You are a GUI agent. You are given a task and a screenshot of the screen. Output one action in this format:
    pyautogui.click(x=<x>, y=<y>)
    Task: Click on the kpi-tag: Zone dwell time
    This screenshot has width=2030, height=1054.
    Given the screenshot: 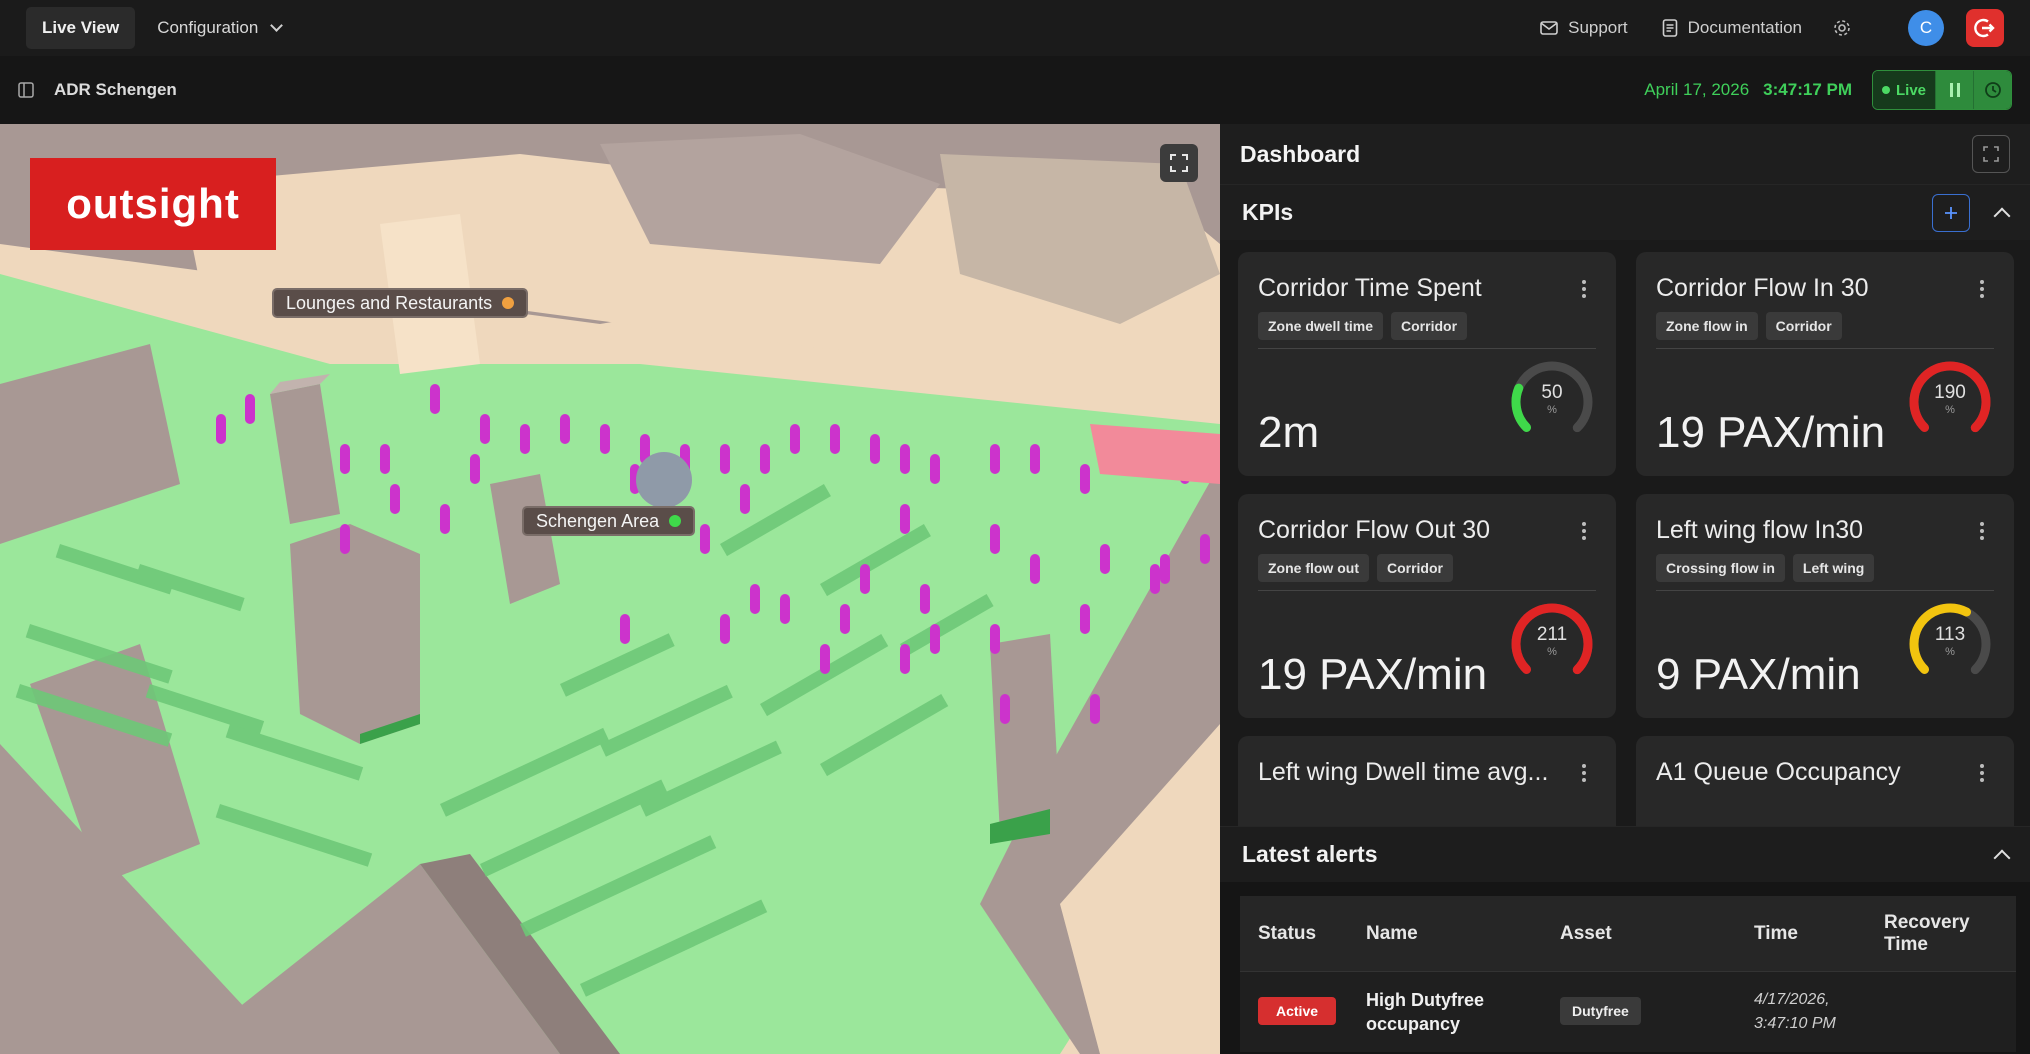 What is the action you would take?
    pyautogui.click(x=1321, y=326)
    